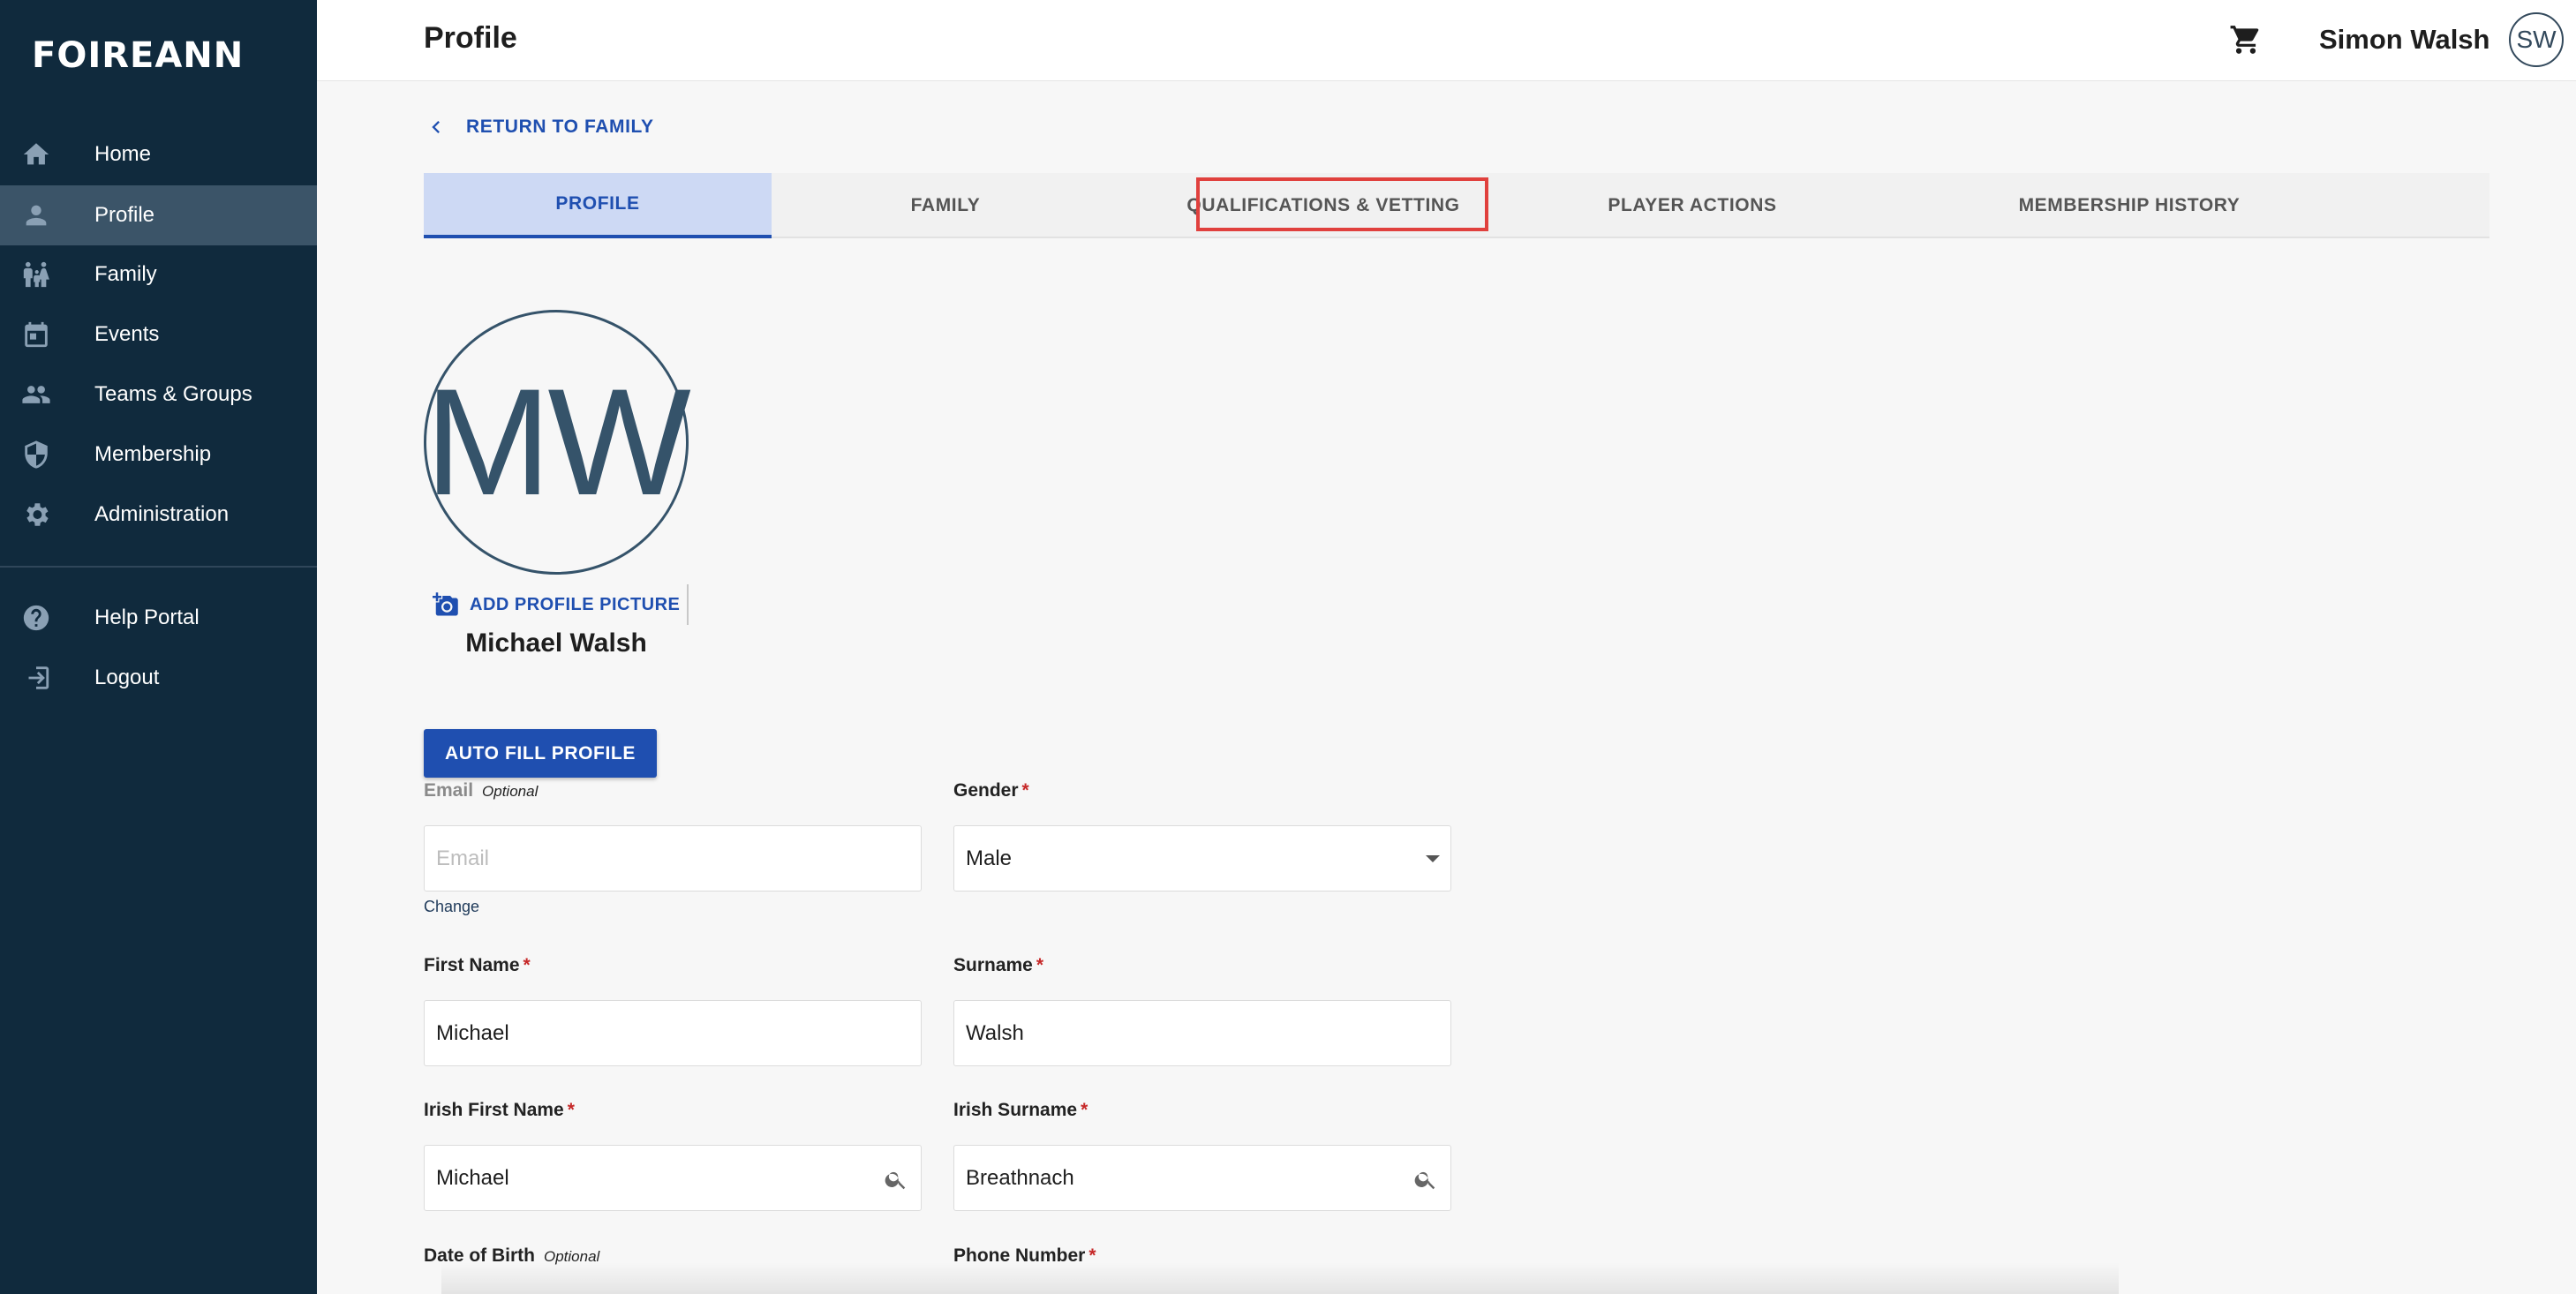 This screenshot has height=1294, width=2576. I want to click on sidebar-item-membership: Membership, so click(159, 455).